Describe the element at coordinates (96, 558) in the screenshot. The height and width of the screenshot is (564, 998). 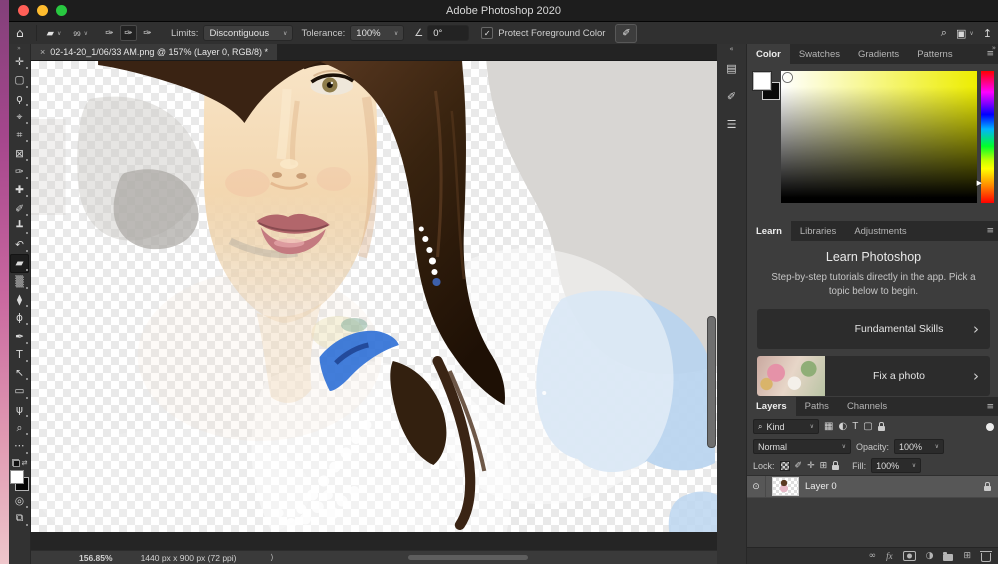
I see `zoom-level-field: 156.85%` at that location.